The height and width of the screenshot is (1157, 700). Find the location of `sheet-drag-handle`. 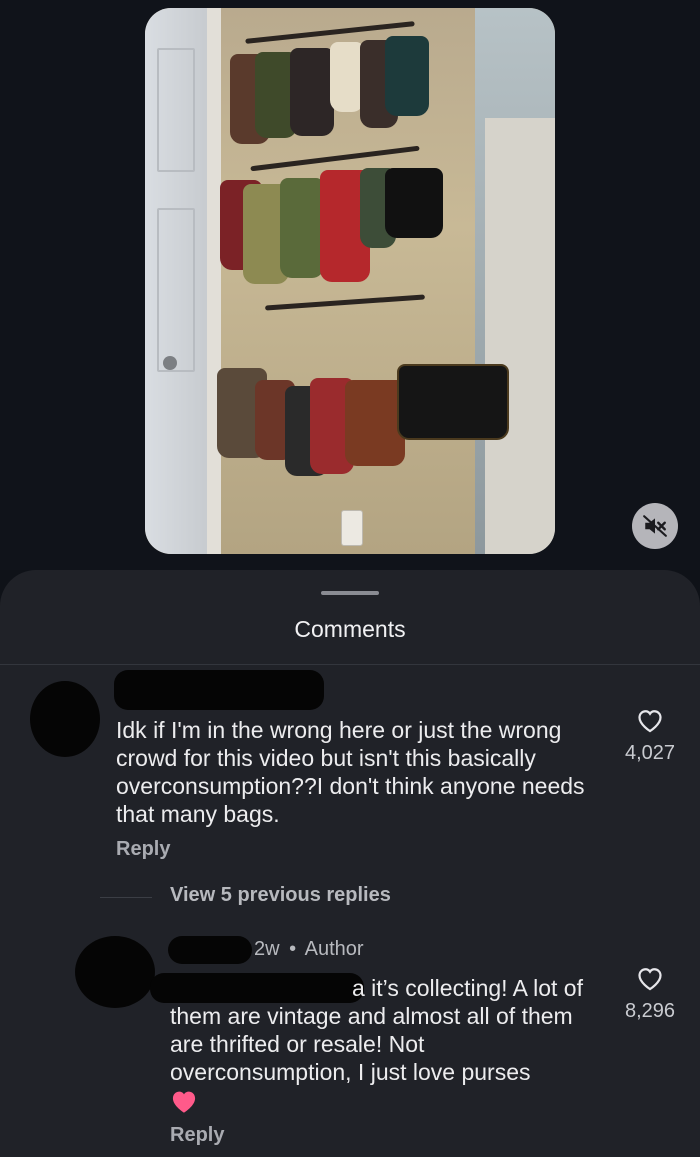

sheet-drag-handle is located at coordinates (350, 593).